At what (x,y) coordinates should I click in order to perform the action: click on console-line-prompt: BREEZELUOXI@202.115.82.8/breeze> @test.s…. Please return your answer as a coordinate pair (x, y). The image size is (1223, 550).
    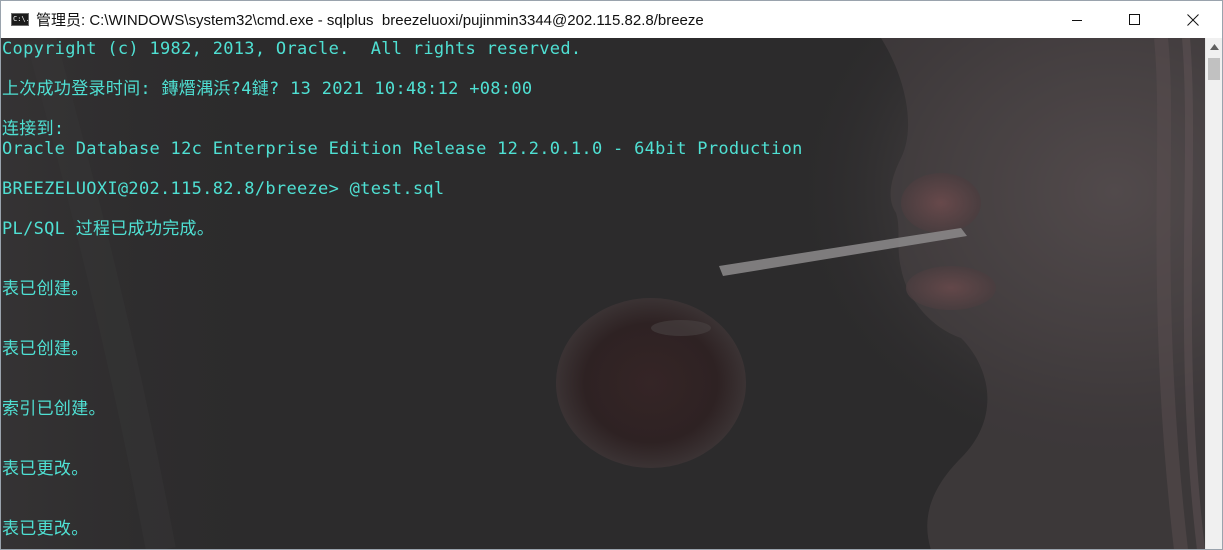
    Looking at the image, I should click on (223, 189).